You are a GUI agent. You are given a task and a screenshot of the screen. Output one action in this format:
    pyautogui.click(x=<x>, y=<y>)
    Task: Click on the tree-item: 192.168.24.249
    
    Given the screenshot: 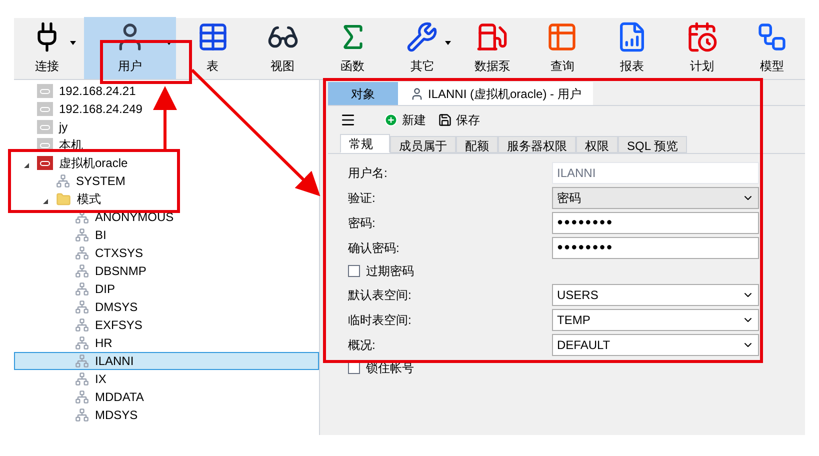 What is the action you would take?
    pyautogui.click(x=81, y=109)
    